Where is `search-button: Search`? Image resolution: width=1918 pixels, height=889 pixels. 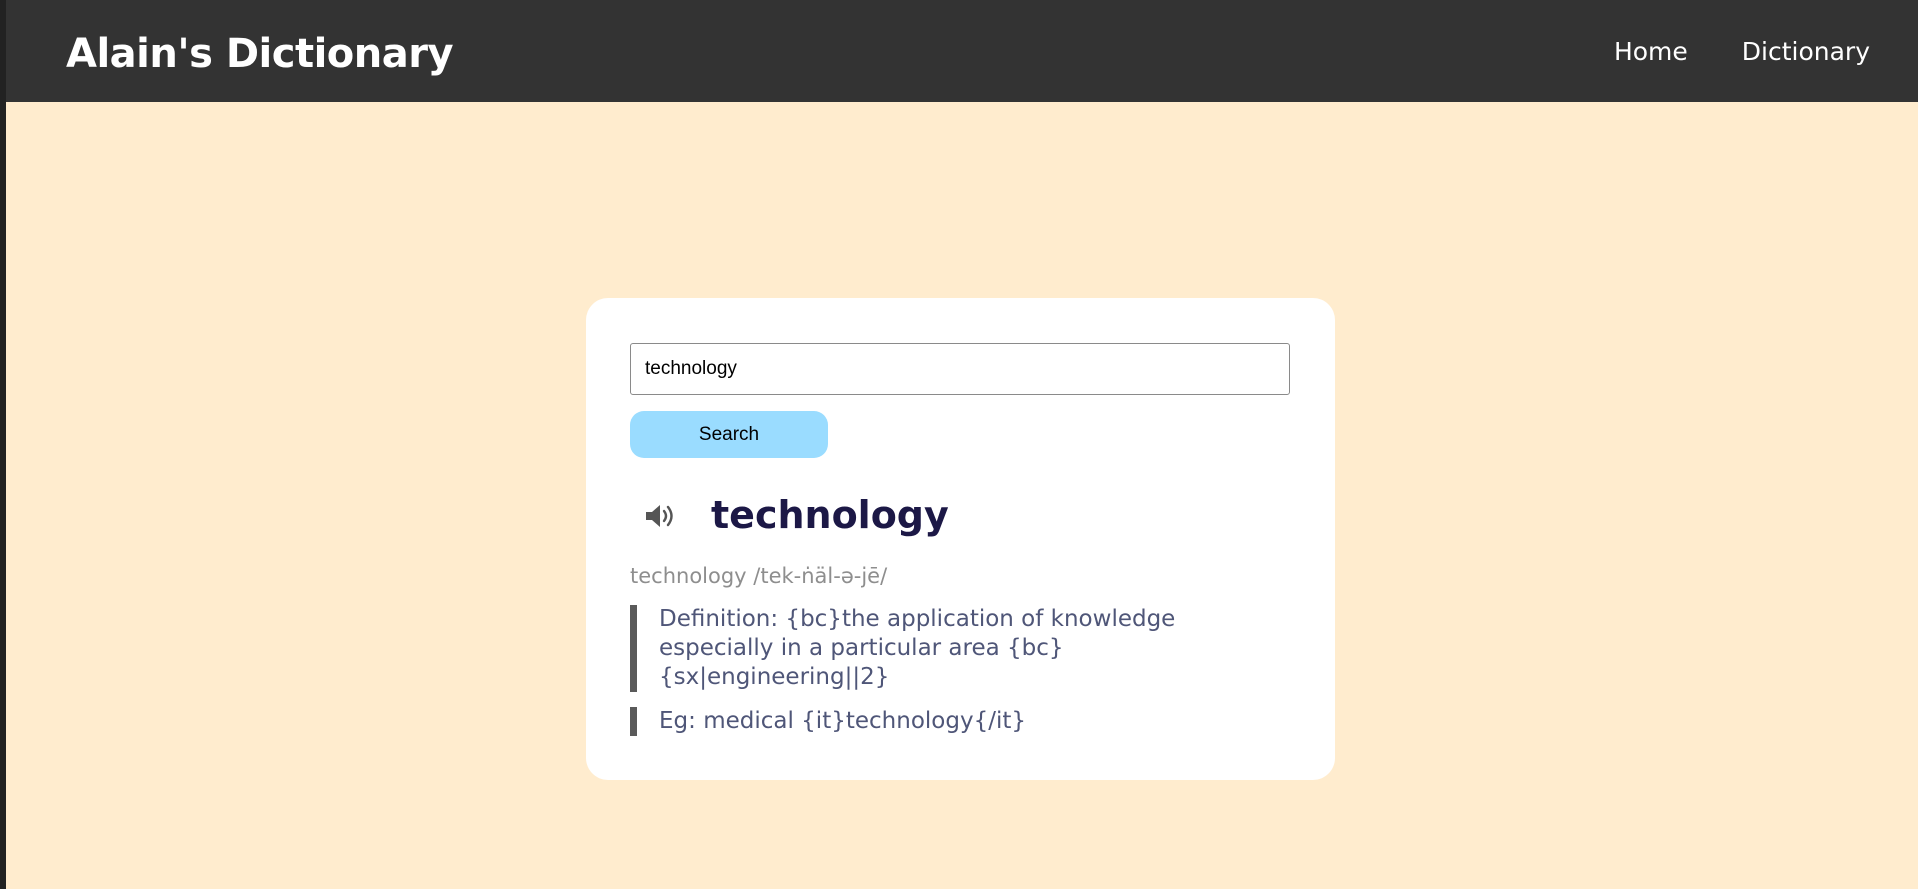 search-button: Search is located at coordinates (729, 434).